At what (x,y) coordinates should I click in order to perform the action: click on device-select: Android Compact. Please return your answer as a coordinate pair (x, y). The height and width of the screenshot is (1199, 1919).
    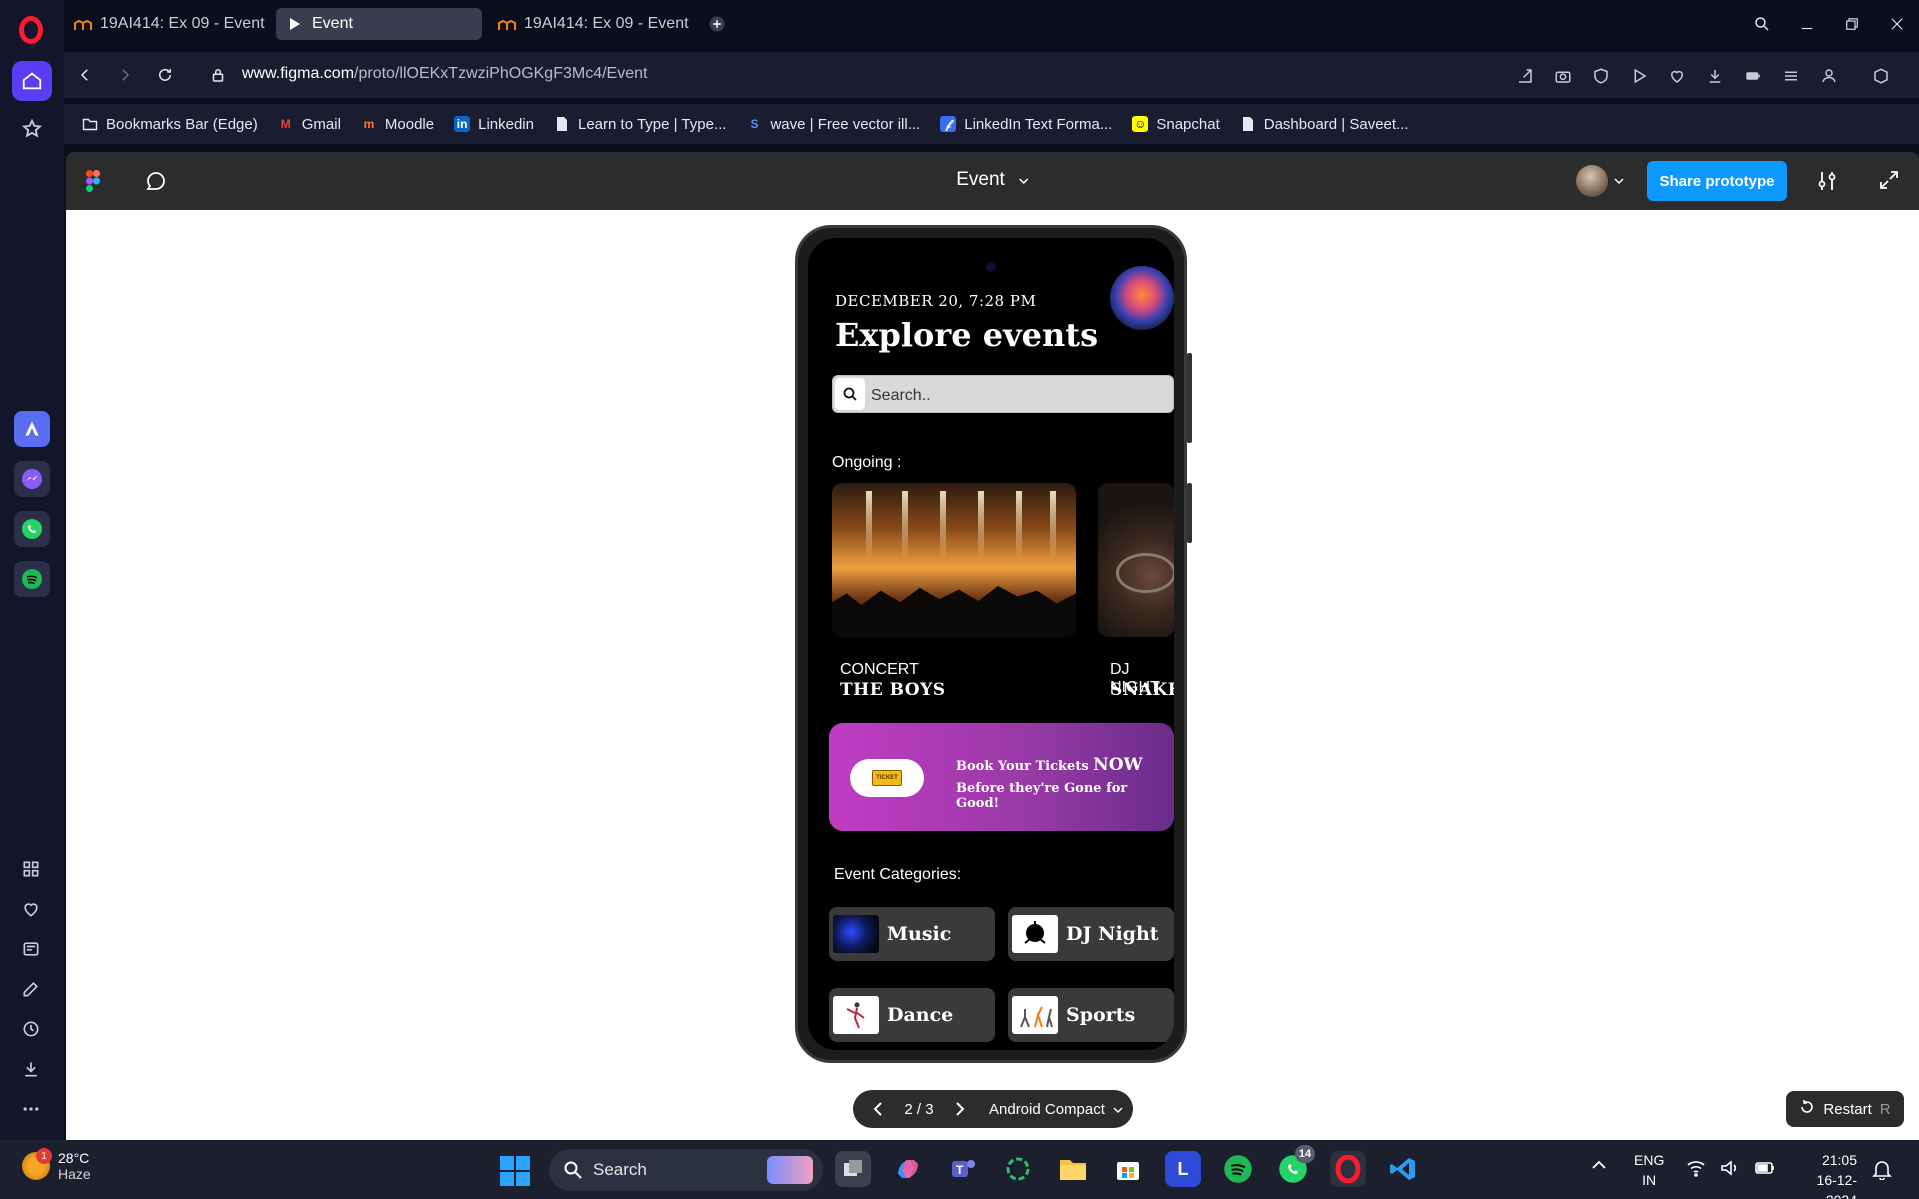
    Looking at the image, I should click on (1056, 1109).